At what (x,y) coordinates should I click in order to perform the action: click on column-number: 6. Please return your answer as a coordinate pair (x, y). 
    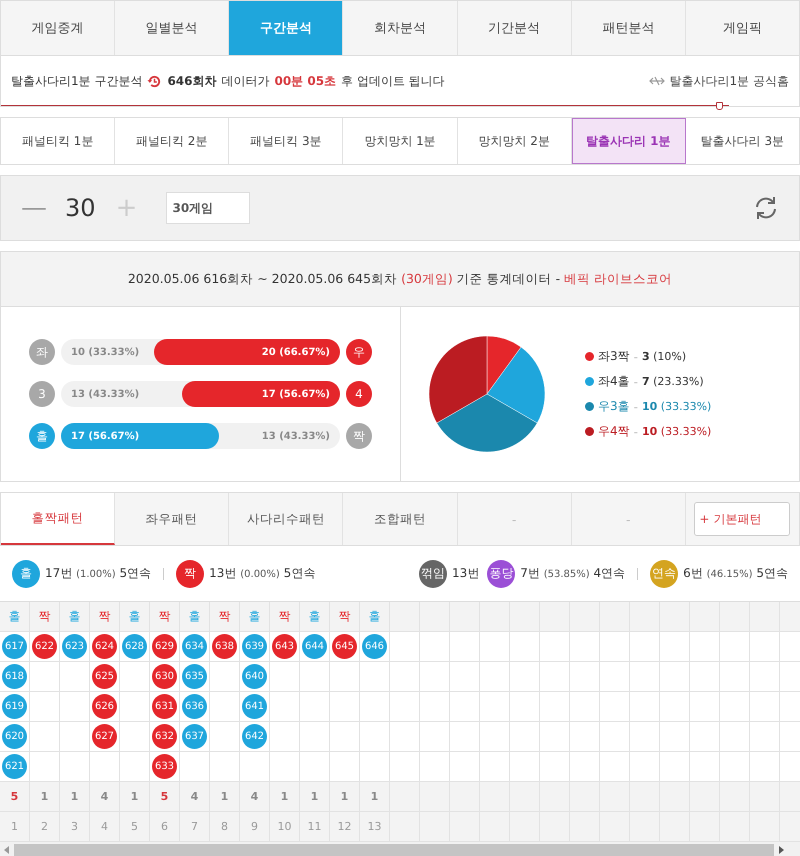
    Looking at the image, I should click on (164, 826).